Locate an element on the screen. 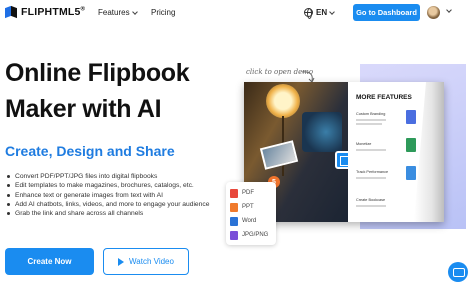 This screenshot has height=290, width=474. language-selector: EN is located at coordinates (319, 13).